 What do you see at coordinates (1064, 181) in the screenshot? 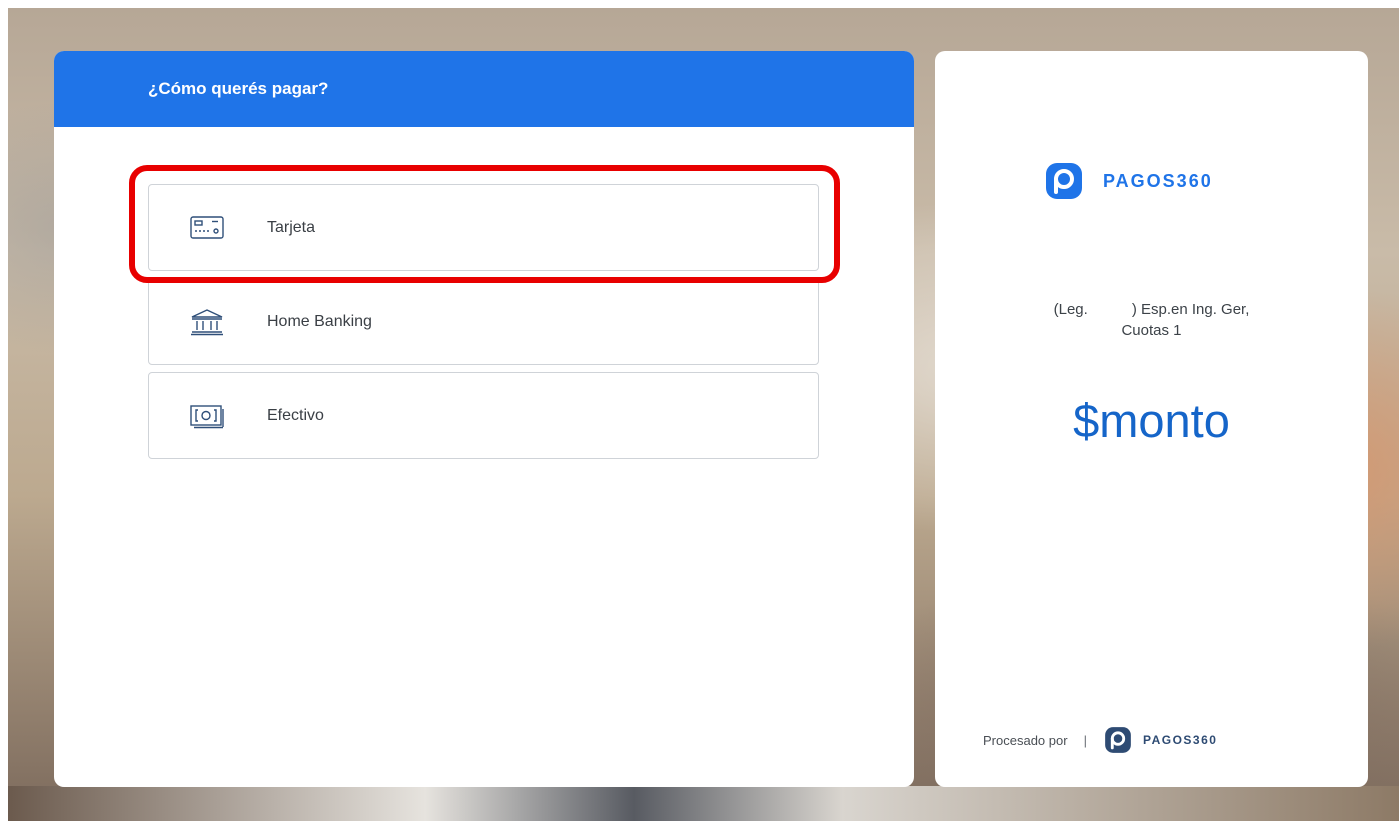
I see `pagos360-logo-icon` at bounding box center [1064, 181].